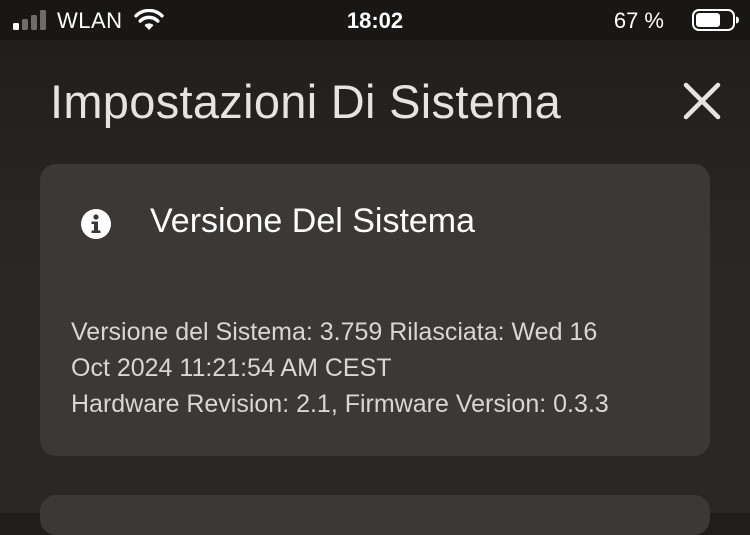 The width and height of the screenshot is (750, 535). What do you see at coordinates (702, 101) in the screenshot?
I see `close-icon` at bounding box center [702, 101].